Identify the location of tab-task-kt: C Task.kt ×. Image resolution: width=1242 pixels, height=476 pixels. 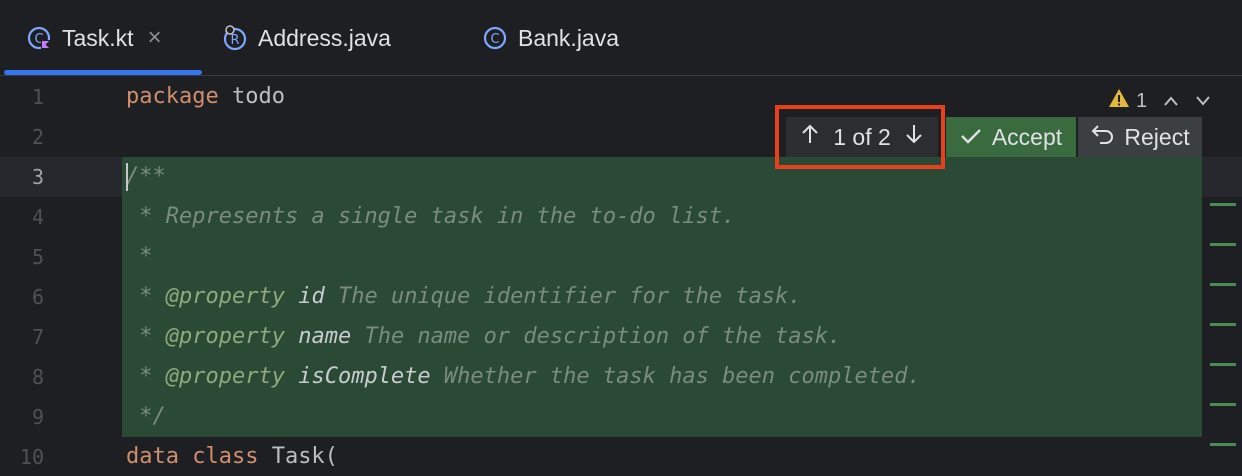
(94, 38).